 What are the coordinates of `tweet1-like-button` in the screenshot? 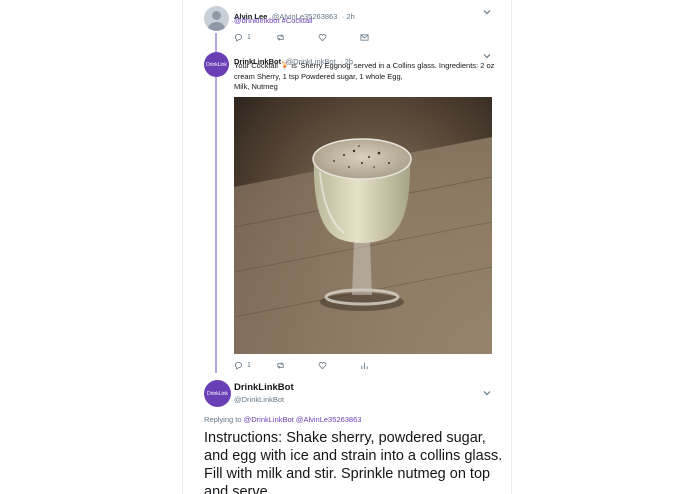 It's located at (339, 37).